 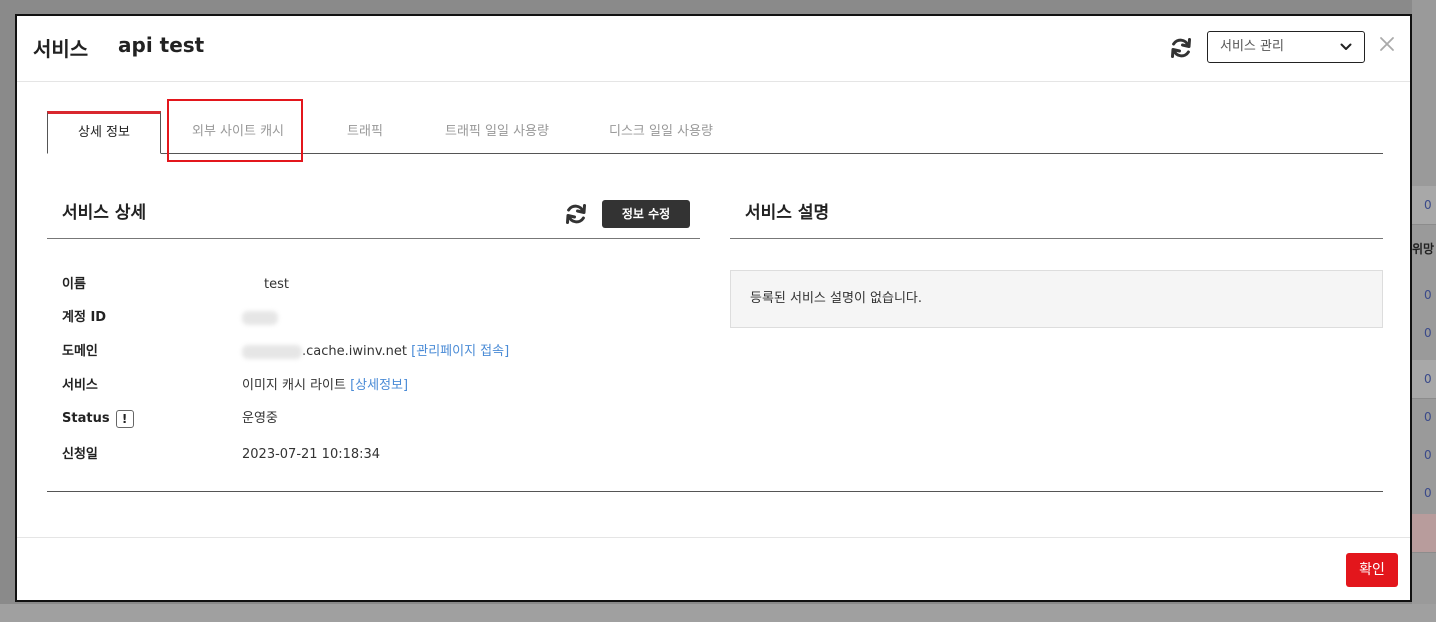 What do you see at coordinates (80, 351) in the screenshot?
I see `row-label: 도메인` at bounding box center [80, 351].